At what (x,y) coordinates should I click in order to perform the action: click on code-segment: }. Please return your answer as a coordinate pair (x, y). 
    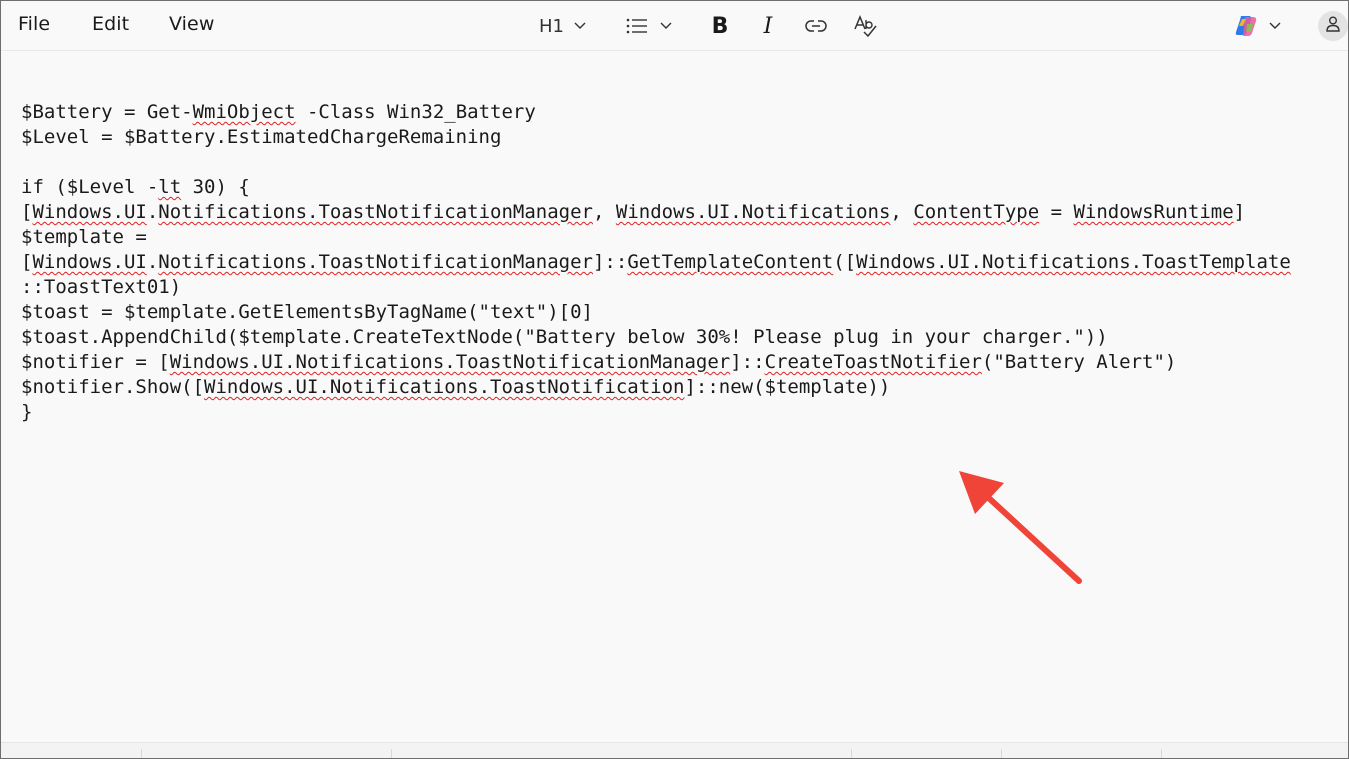
    Looking at the image, I should click on (27, 412).